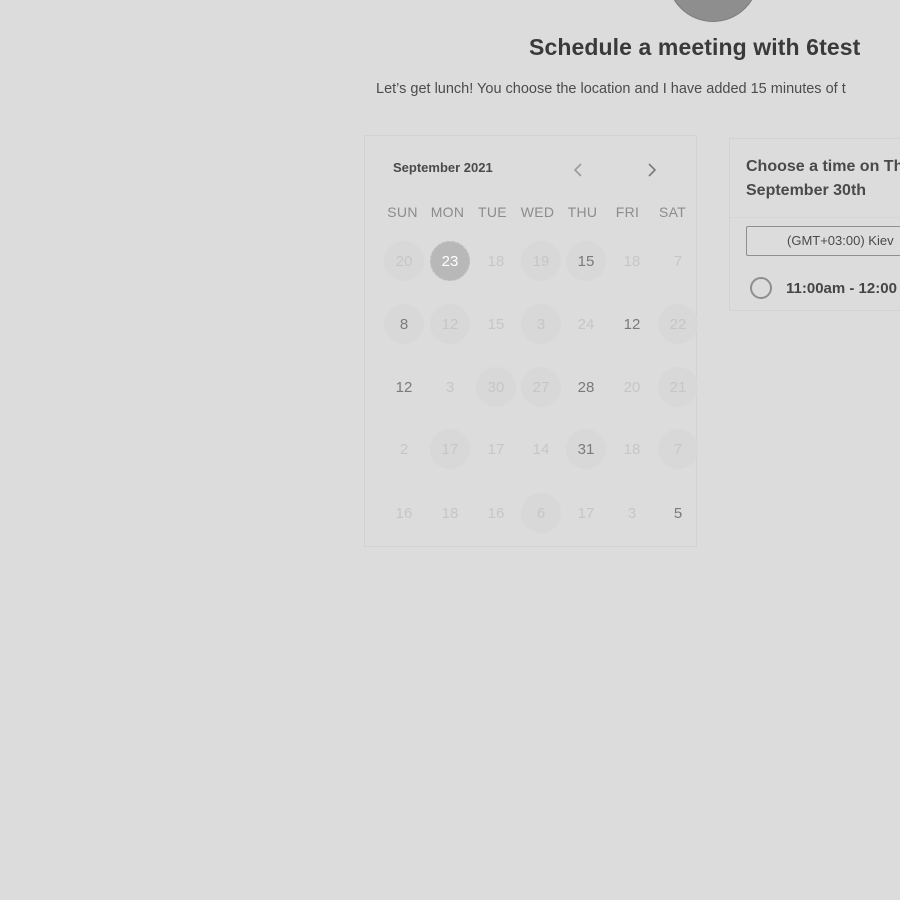 This screenshot has height=900, width=900. Describe the element at coordinates (806, 190) in the screenshot. I see `time-heading-line2: September 30th` at that location.